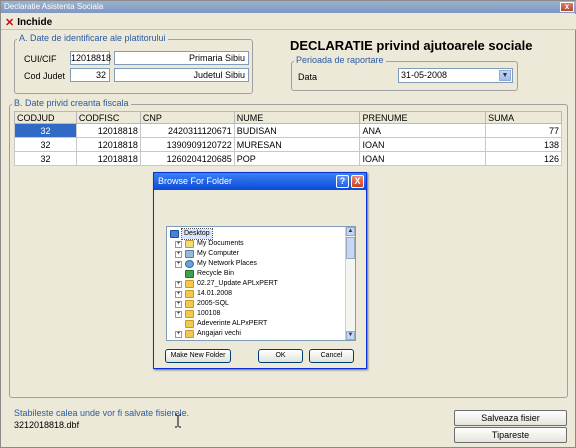 The height and width of the screenshot is (448, 576). What do you see at coordinates (523, 117) in the screenshot?
I see `column-header-suma: SUMA` at bounding box center [523, 117].